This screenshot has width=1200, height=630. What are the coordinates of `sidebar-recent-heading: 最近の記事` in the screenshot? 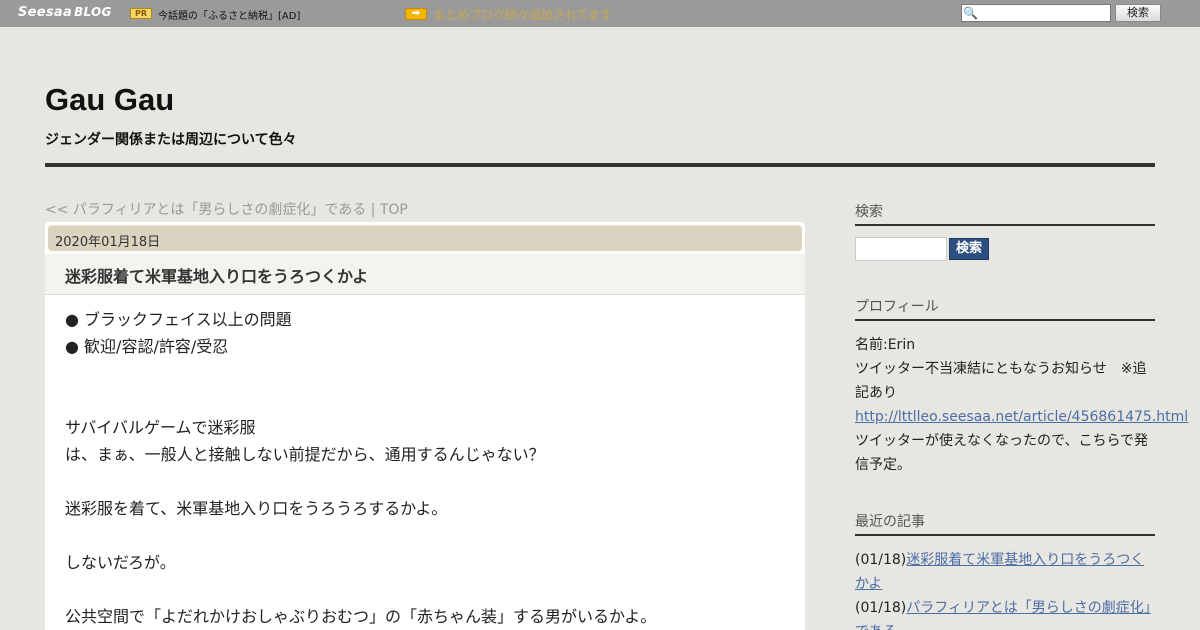 It's located at (1005, 523).